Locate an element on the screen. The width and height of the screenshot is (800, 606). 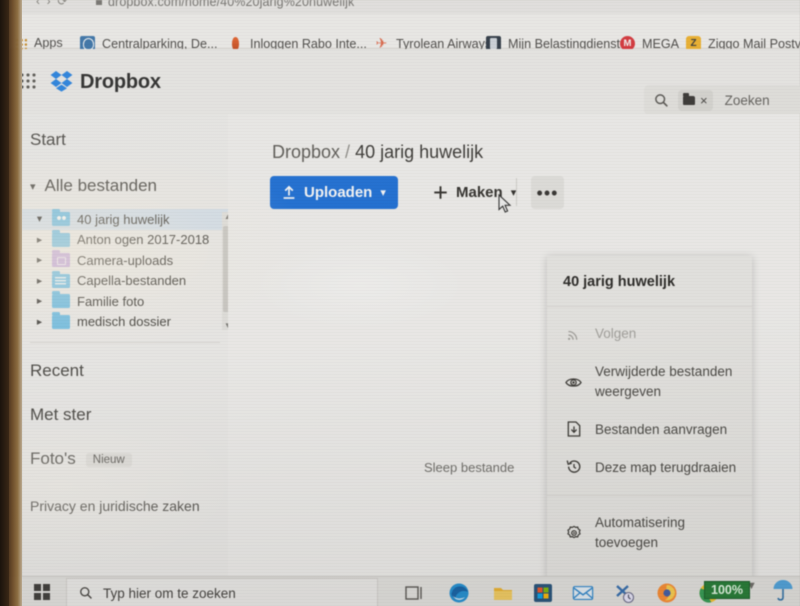
search-input: Zoeken is located at coordinates (747, 100).